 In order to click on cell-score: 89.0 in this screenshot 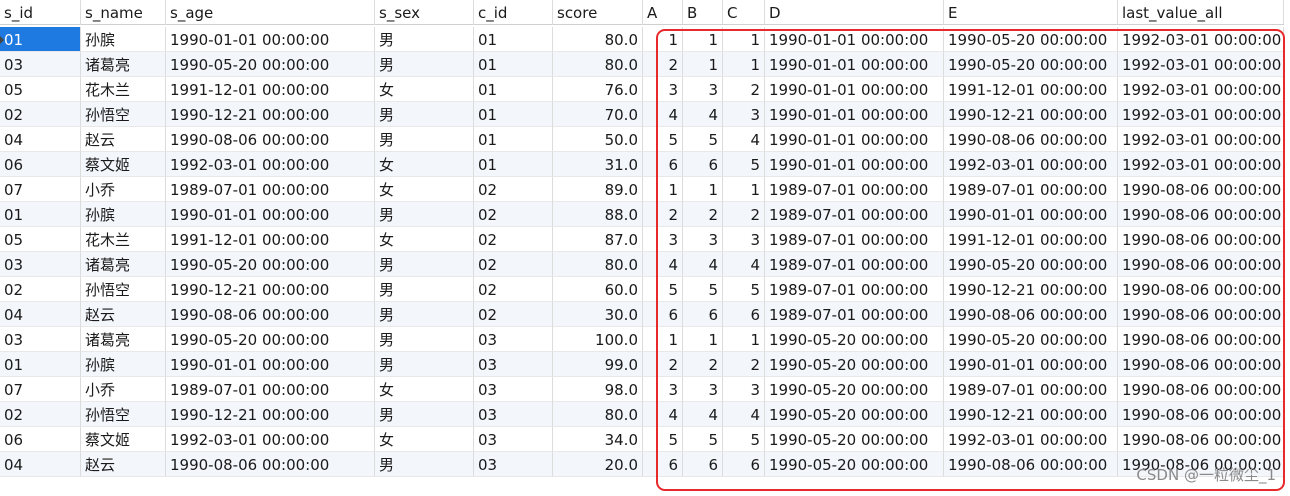, I will do `click(598, 189)`.